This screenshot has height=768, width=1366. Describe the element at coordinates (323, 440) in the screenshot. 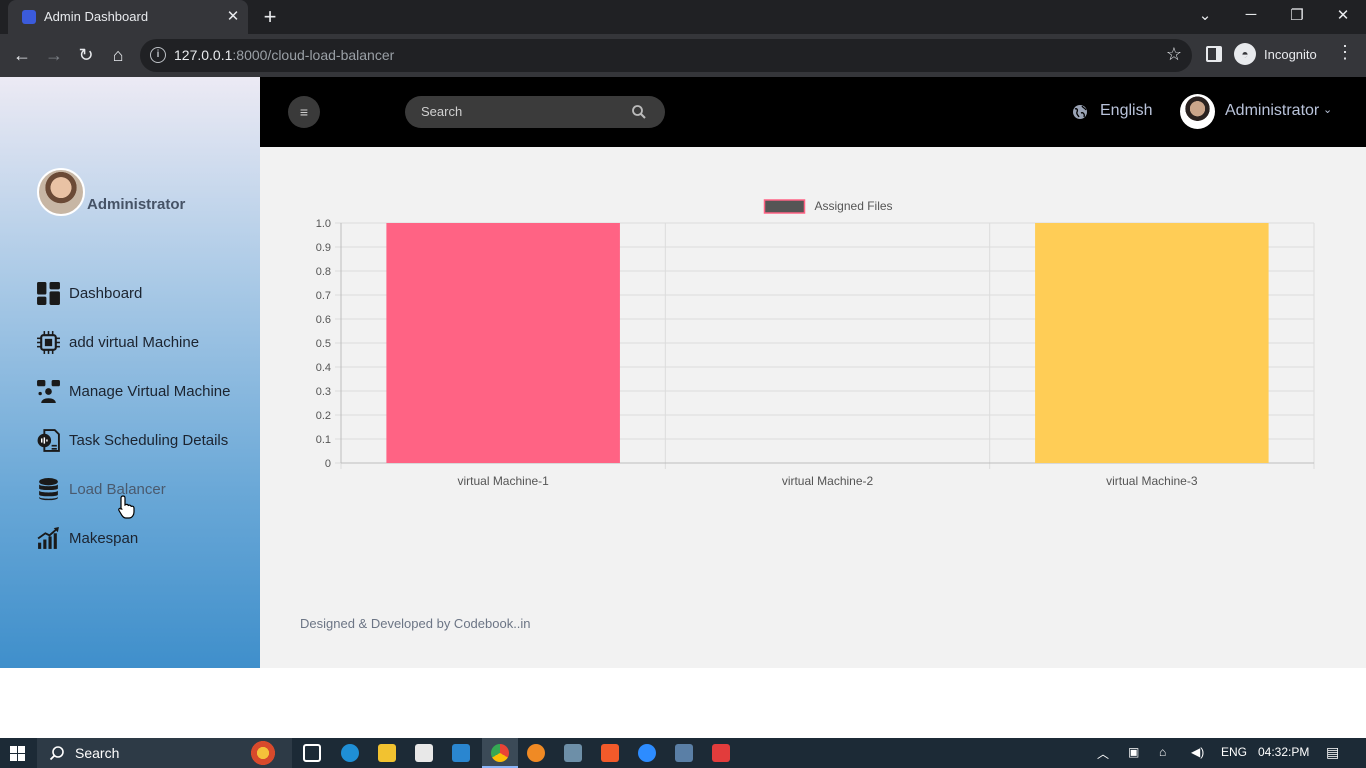

I see `y-tick-label: 0.1` at that location.